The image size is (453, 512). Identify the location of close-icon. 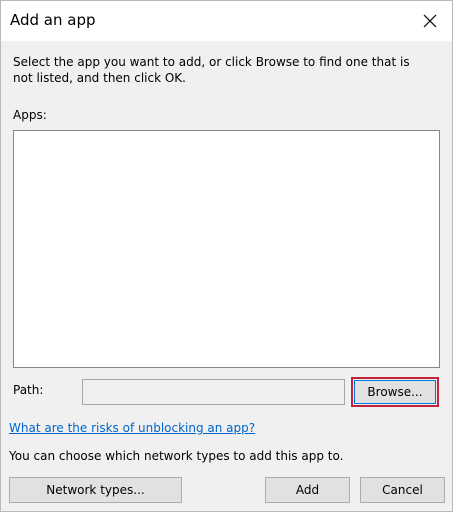
(430, 21).